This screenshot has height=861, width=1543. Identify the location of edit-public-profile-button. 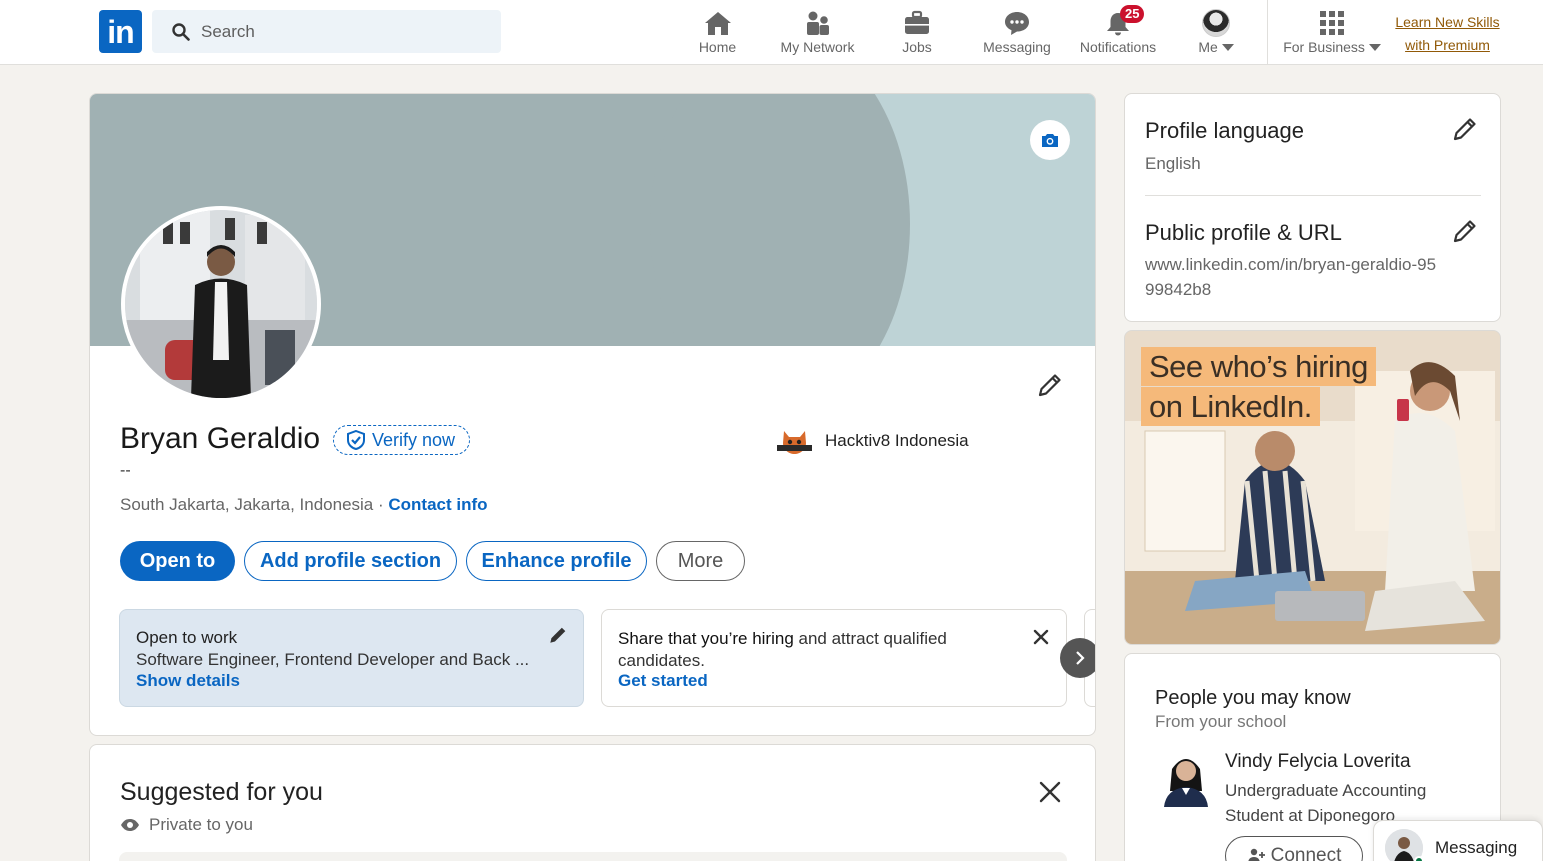
(1465, 231).